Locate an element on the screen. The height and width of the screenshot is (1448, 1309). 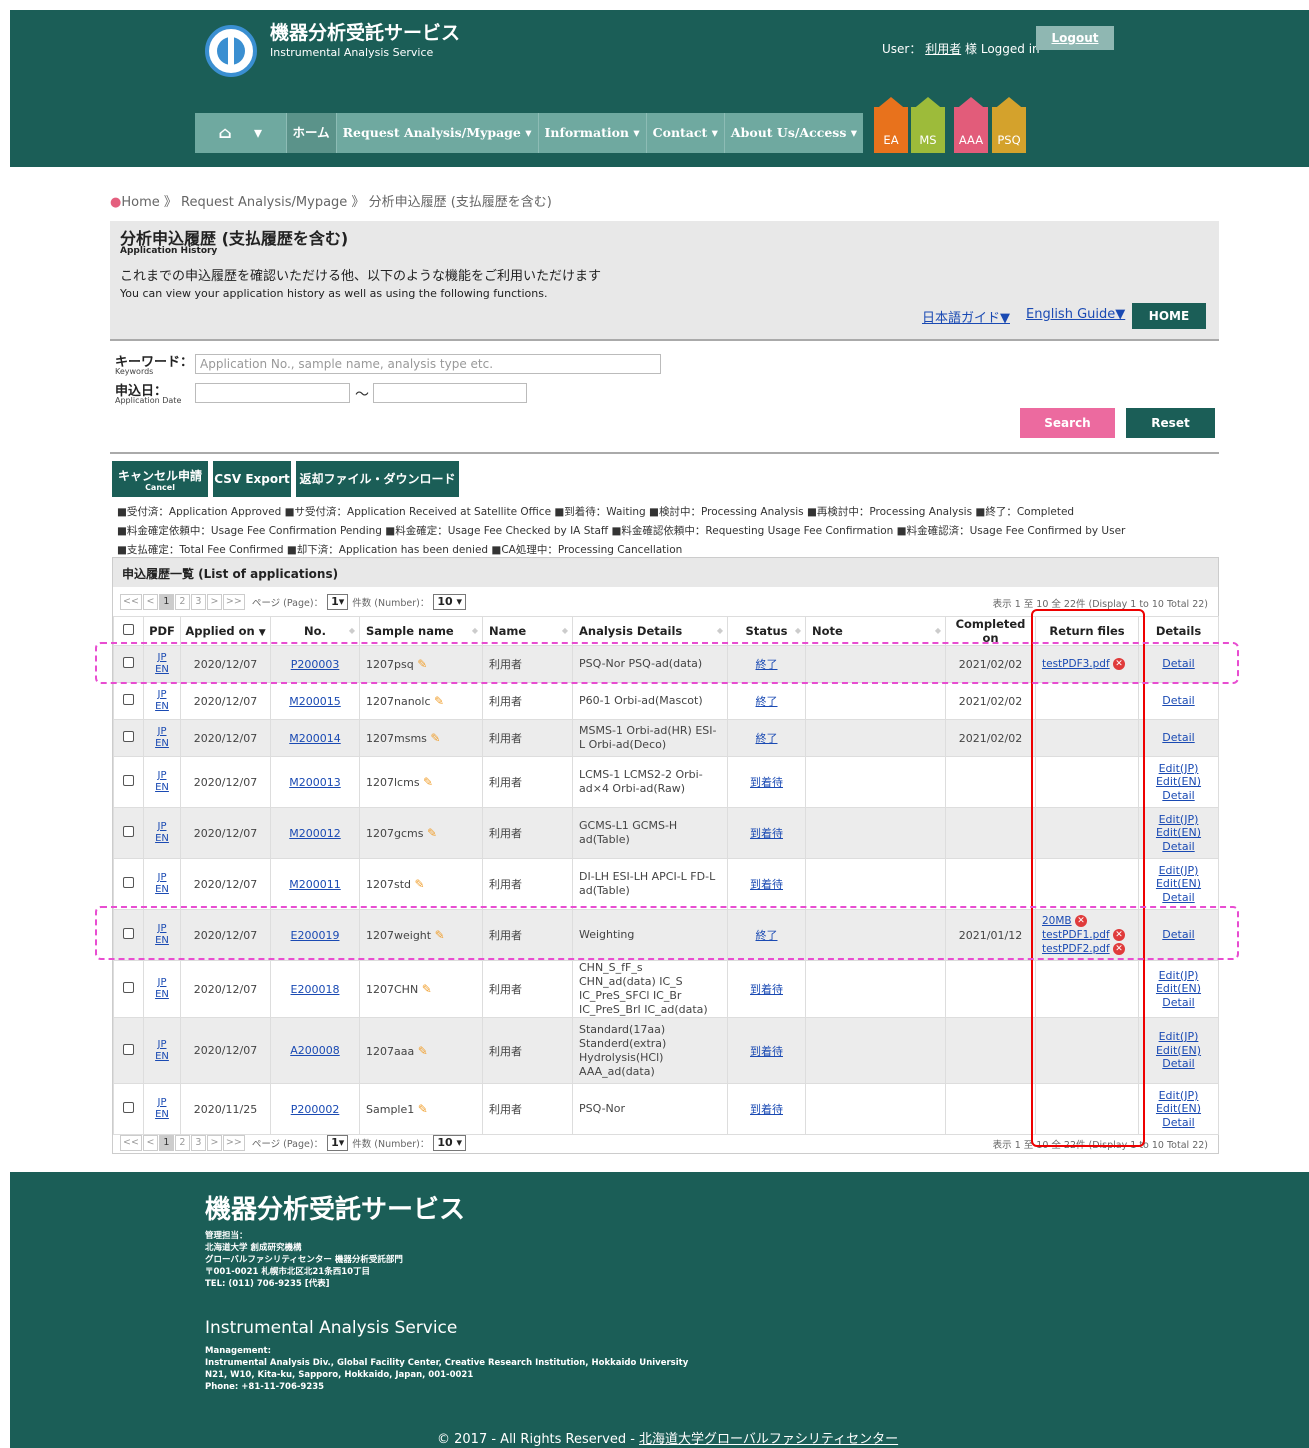
search-button: Search is located at coordinates (1067, 423).